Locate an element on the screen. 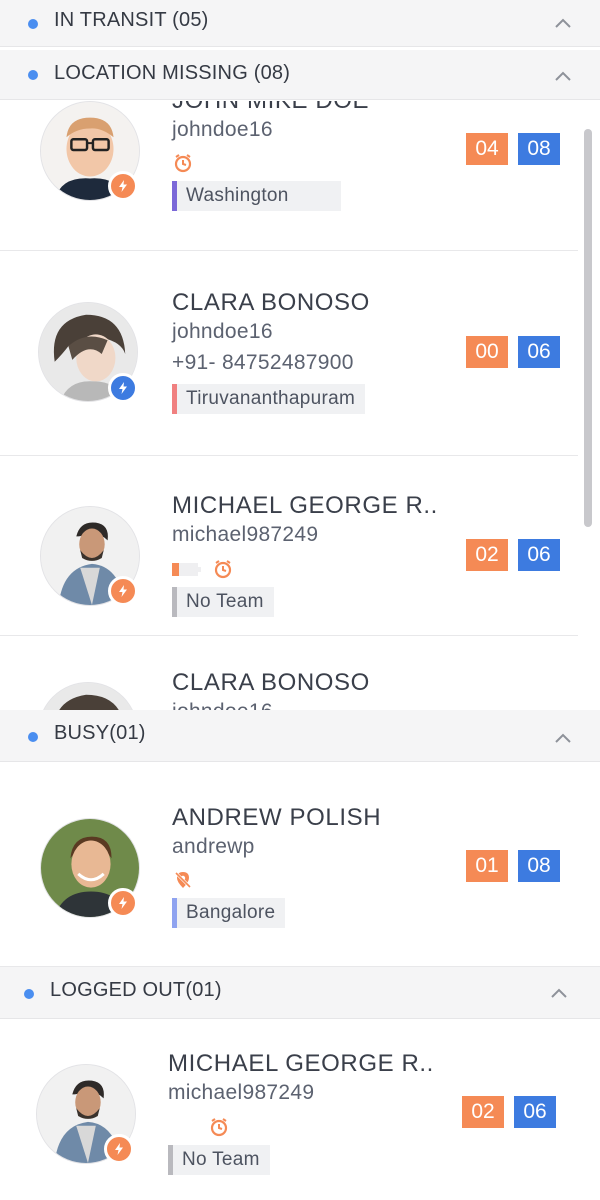 The width and height of the screenshot is (600, 1200). count-pending: 00 is located at coordinates (487, 352).